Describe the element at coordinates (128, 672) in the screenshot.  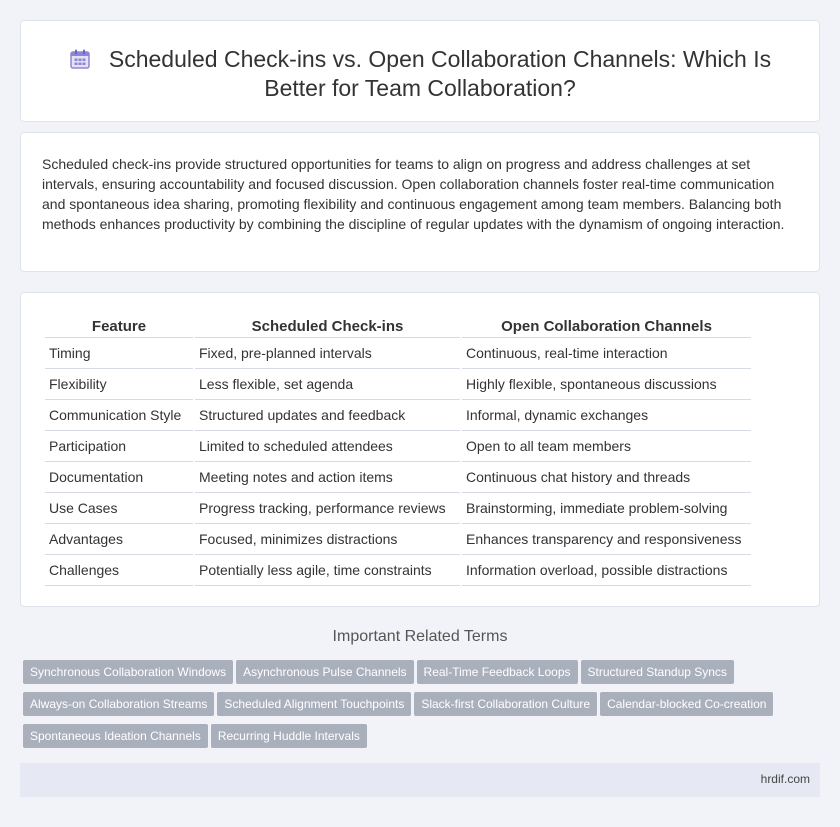
I see `related-term-tag: Synchronous Collaboration Windows` at that location.